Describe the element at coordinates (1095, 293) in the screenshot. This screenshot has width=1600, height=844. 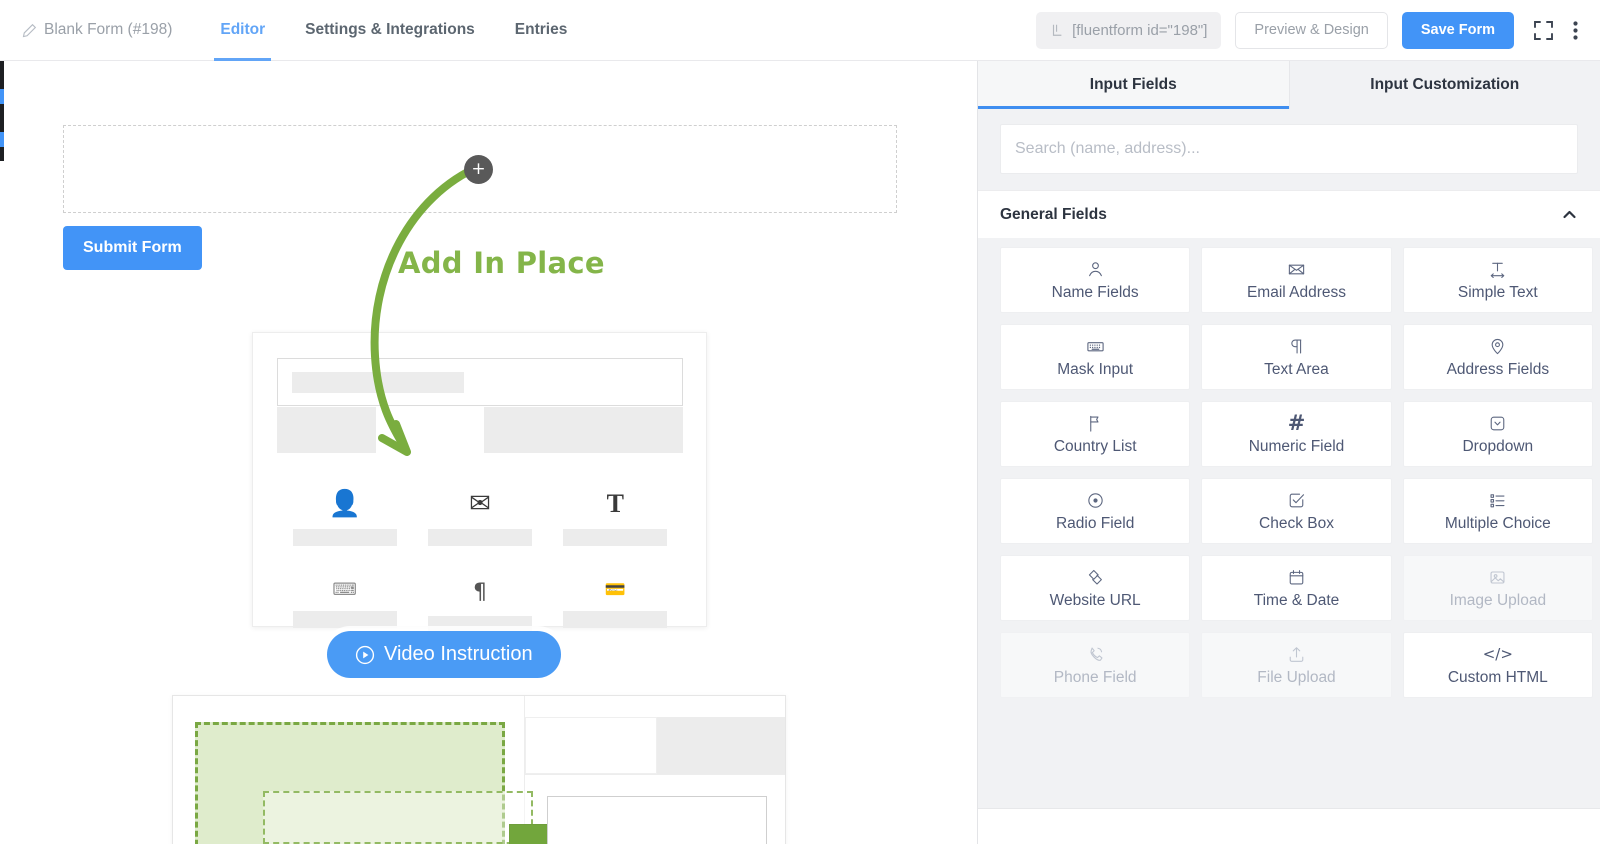
I see `field-item-label: Name Fields` at that location.